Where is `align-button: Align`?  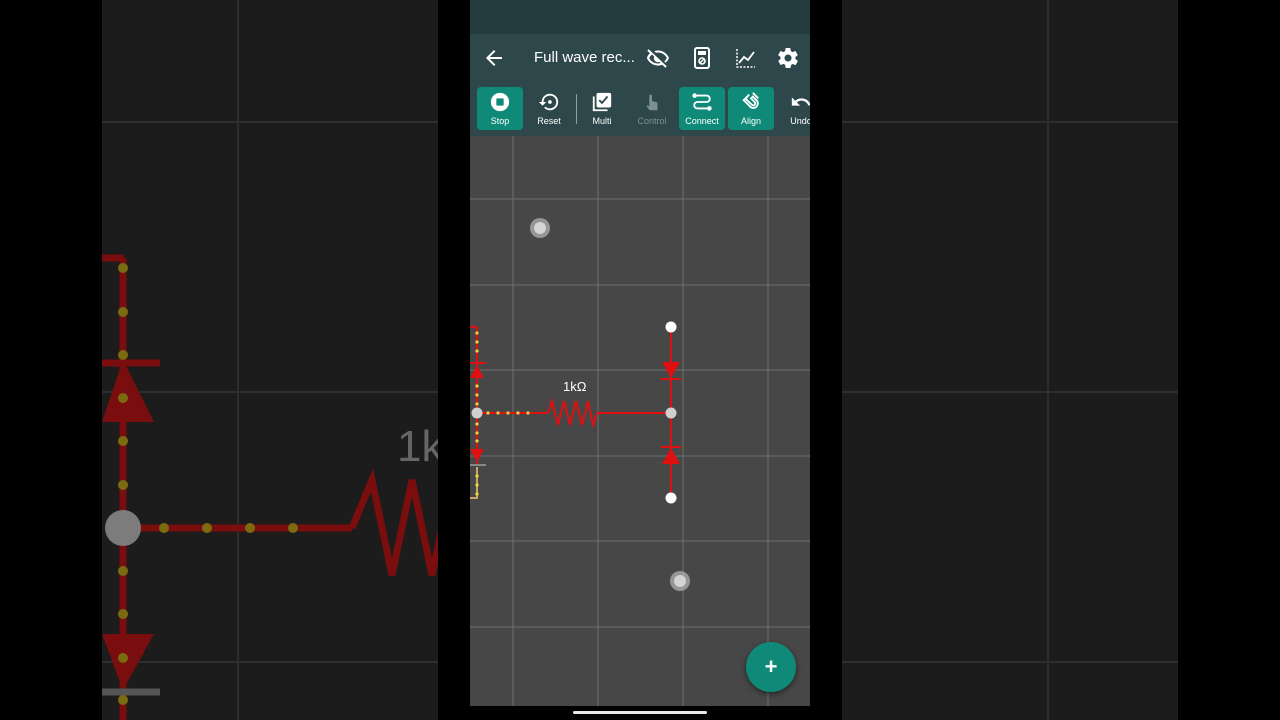
align-button: Align is located at coordinates (751, 108).